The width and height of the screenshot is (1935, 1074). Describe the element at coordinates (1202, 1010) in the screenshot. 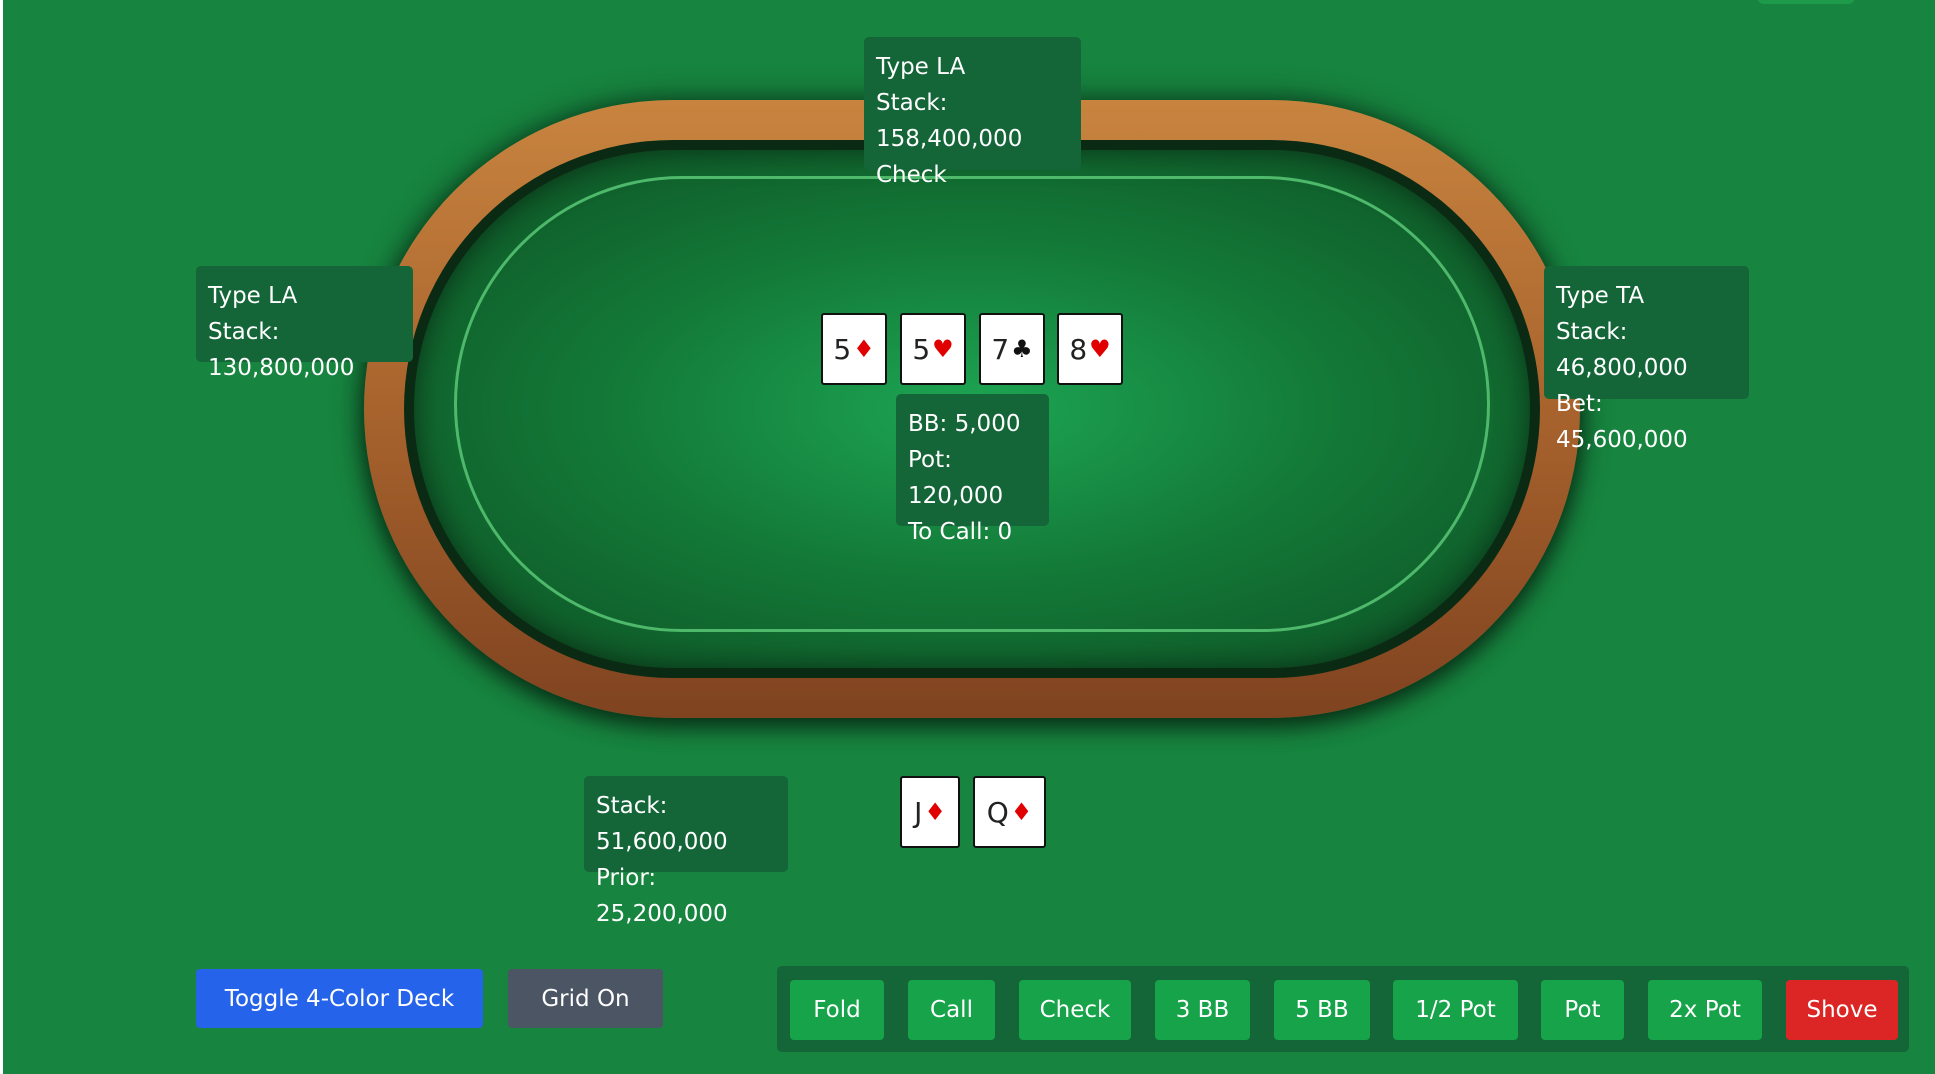

I see `3bb-button: 3 BB` at that location.